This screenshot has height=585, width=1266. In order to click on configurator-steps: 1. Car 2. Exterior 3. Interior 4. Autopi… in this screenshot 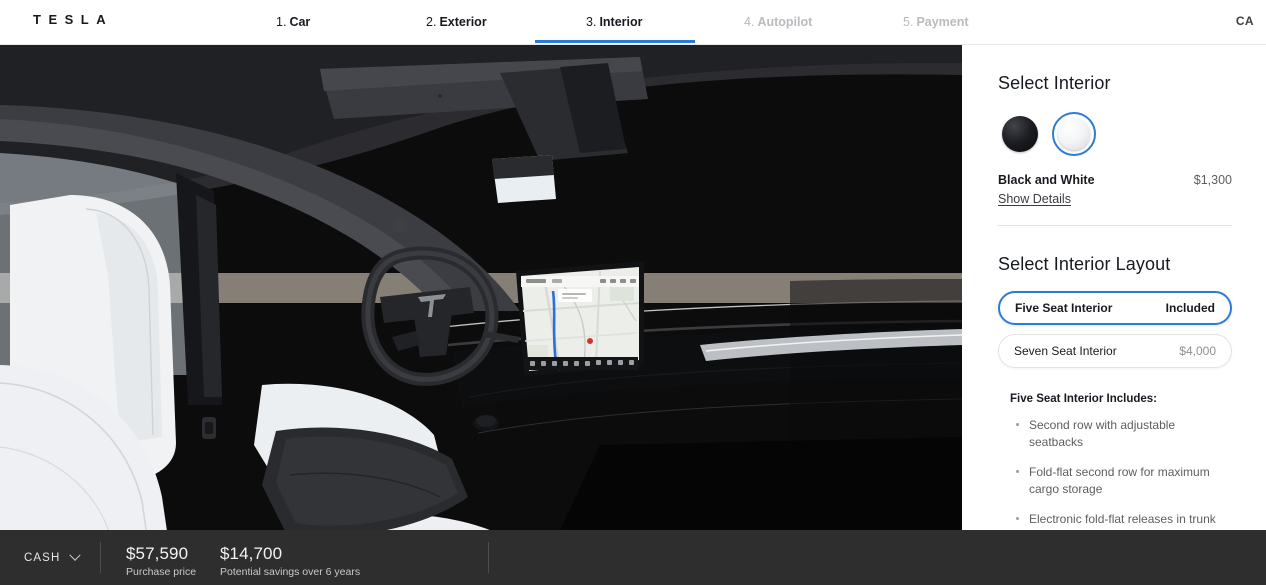, I will do `click(633, 22)`.